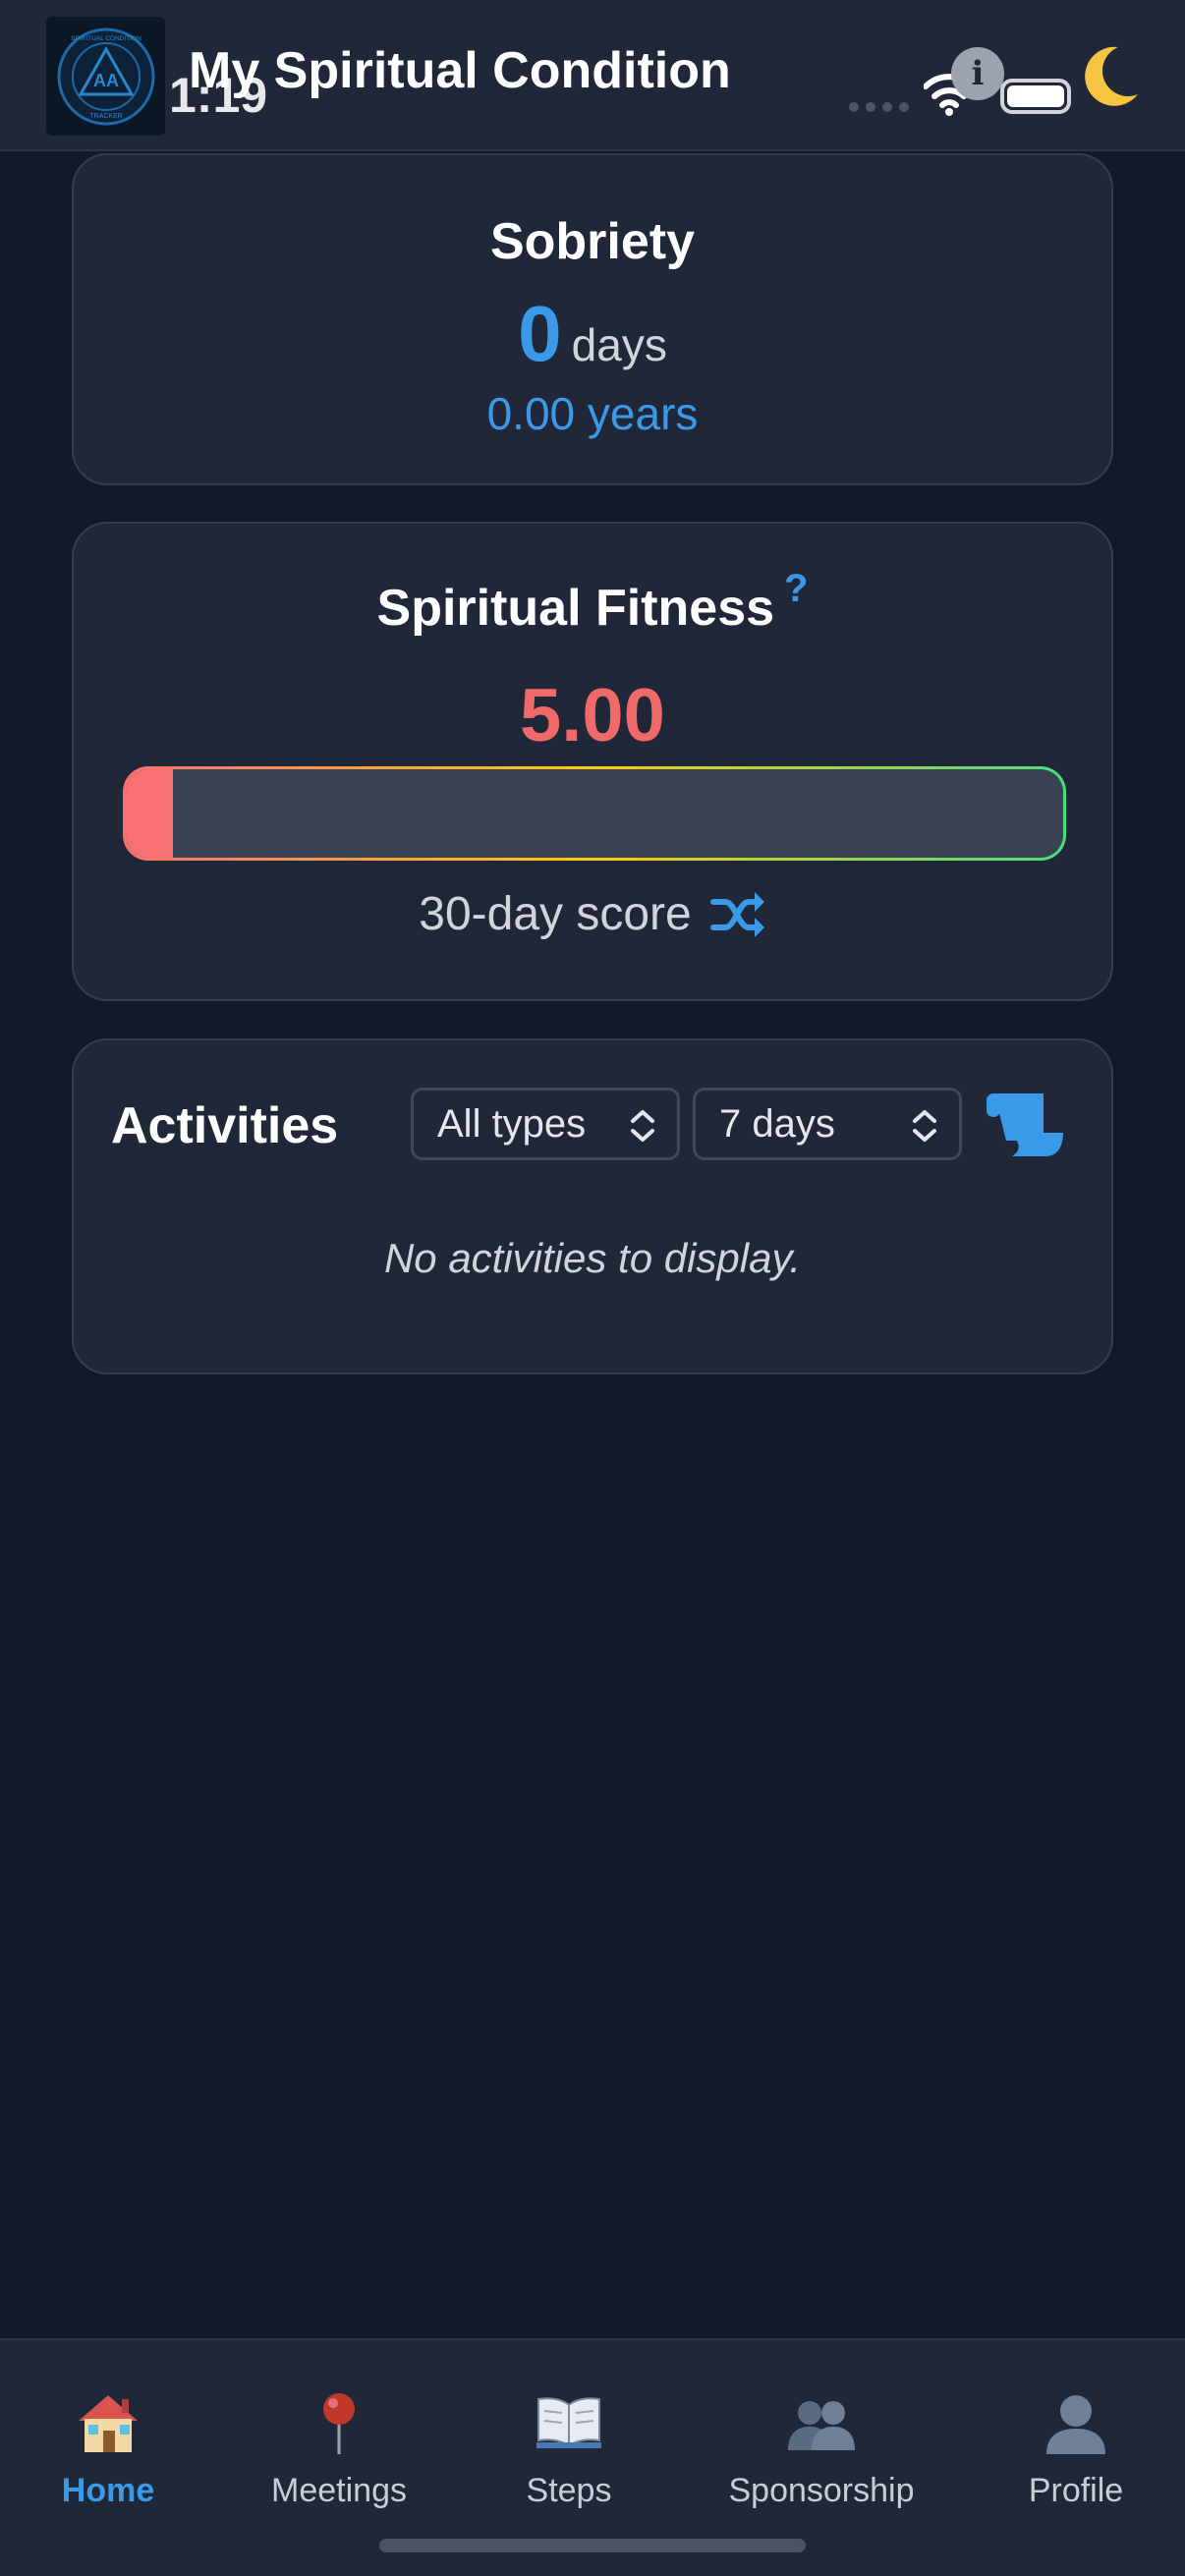 The height and width of the screenshot is (2576, 1185). I want to click on sobriety-title: Sobriety, so click(592, 241).